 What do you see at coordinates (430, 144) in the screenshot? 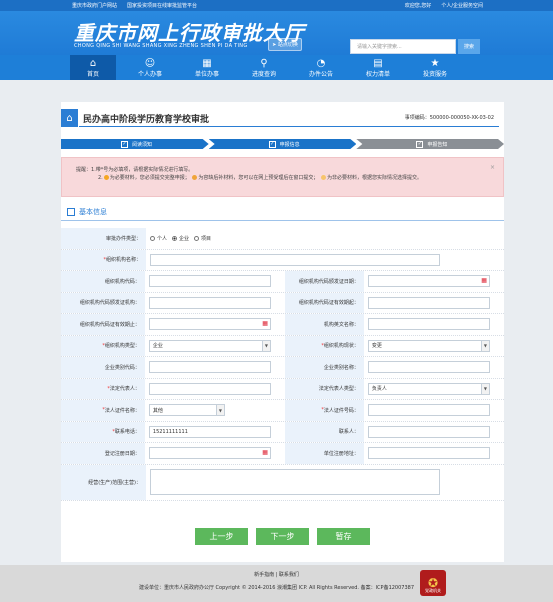
I see `step-application-notice: ✓ 申报告知` at bounding box center [430, 144].